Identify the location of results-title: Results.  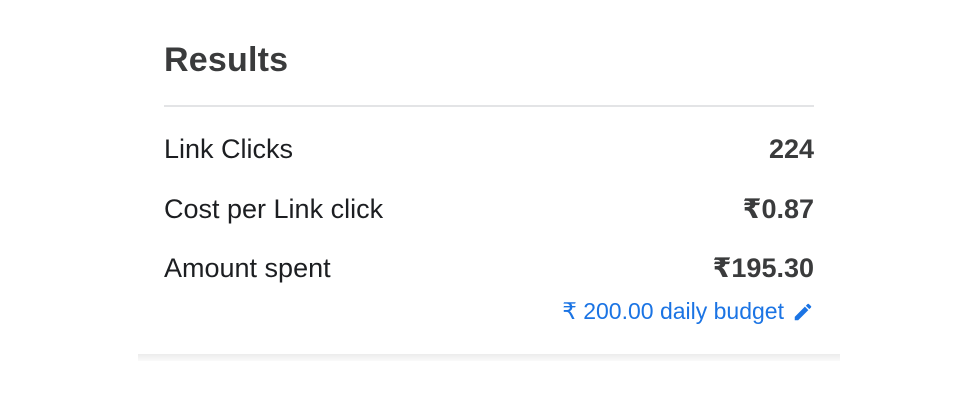
(226, 60).